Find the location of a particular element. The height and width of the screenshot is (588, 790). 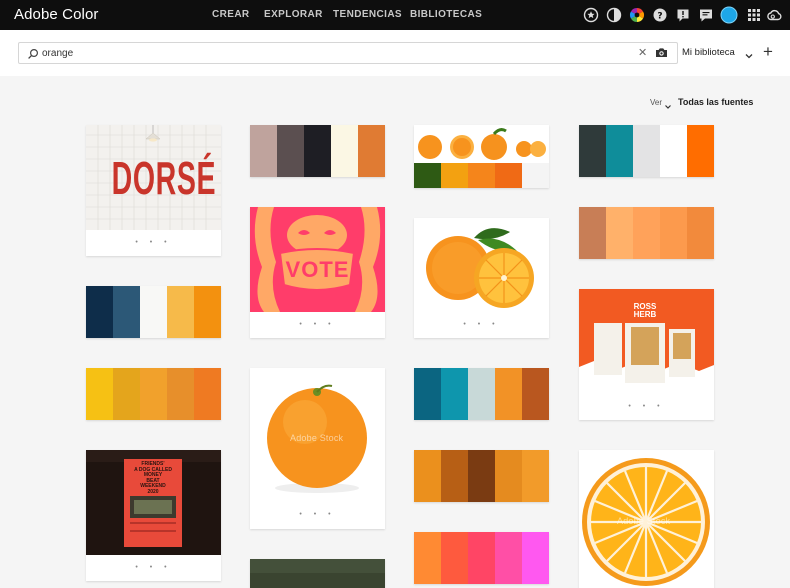

theme-card-orange-slices is located at coordinates (481, 156).